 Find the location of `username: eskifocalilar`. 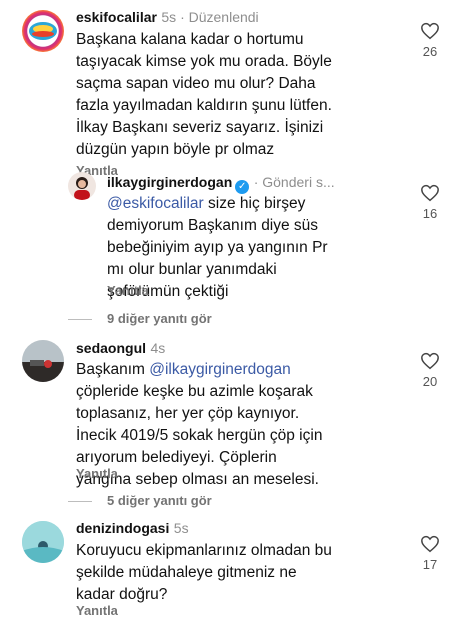

username: eskifocalilar is located at coordinates (116, 17).